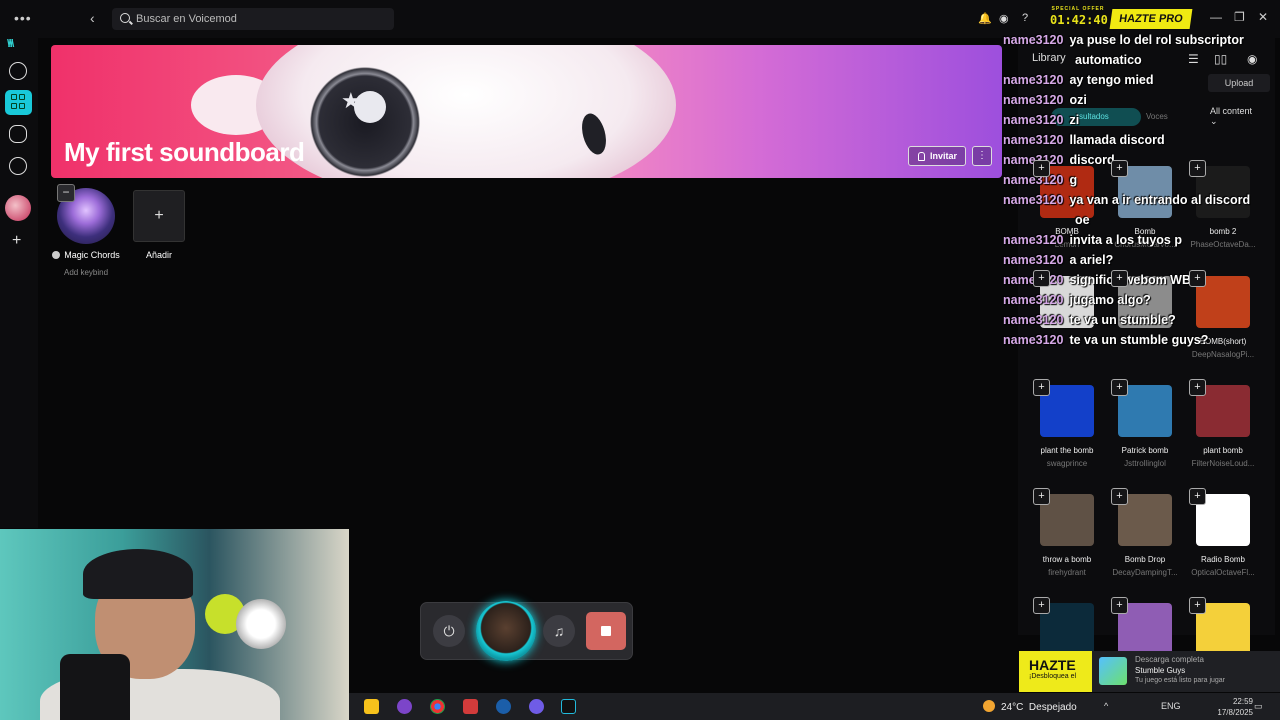  I want to click on sound-title: Patrick bomb, so click(1145, 450).